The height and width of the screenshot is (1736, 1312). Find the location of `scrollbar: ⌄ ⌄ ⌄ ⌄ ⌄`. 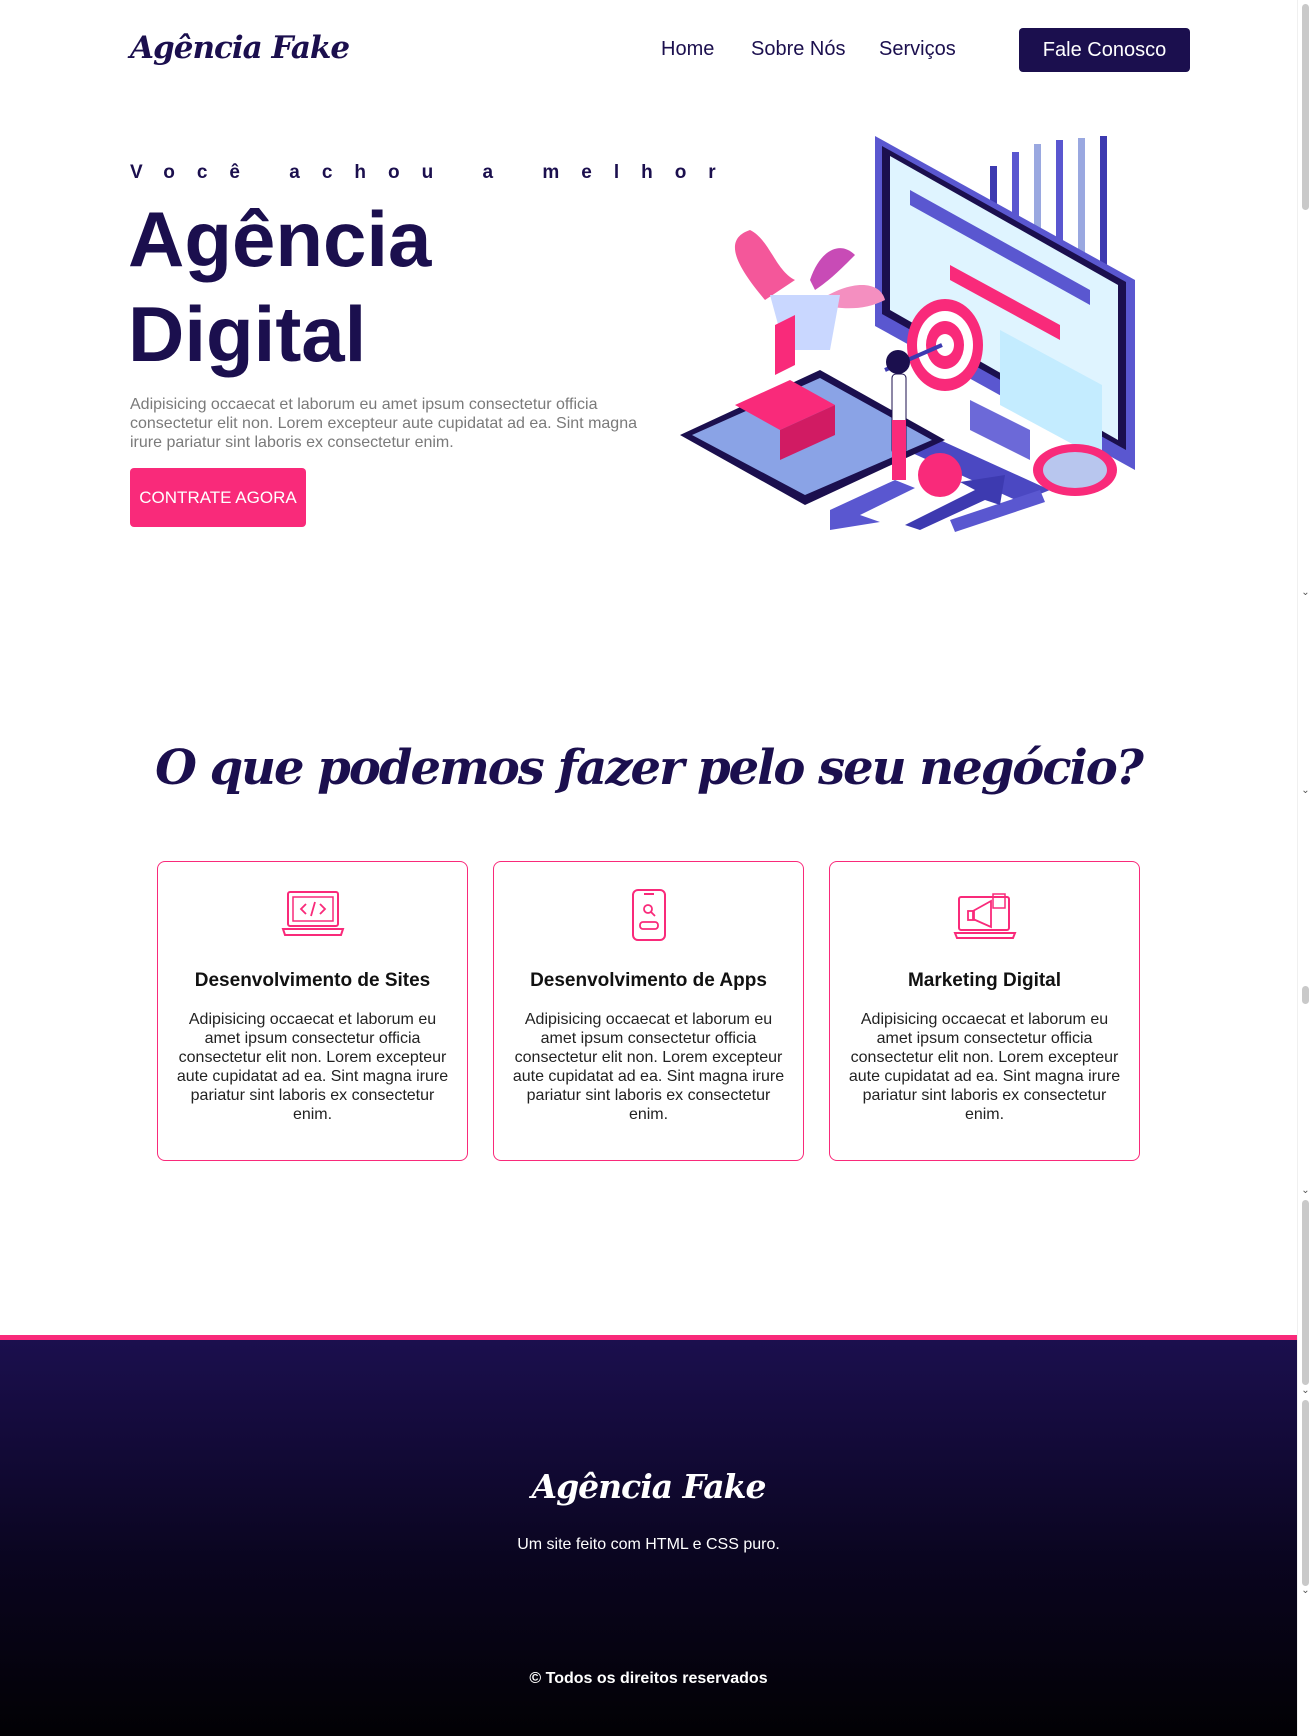

scrollbar: ⌄ ⌄ ⌄ ⌄ ⌄ is located at coordinates (1304, 868).